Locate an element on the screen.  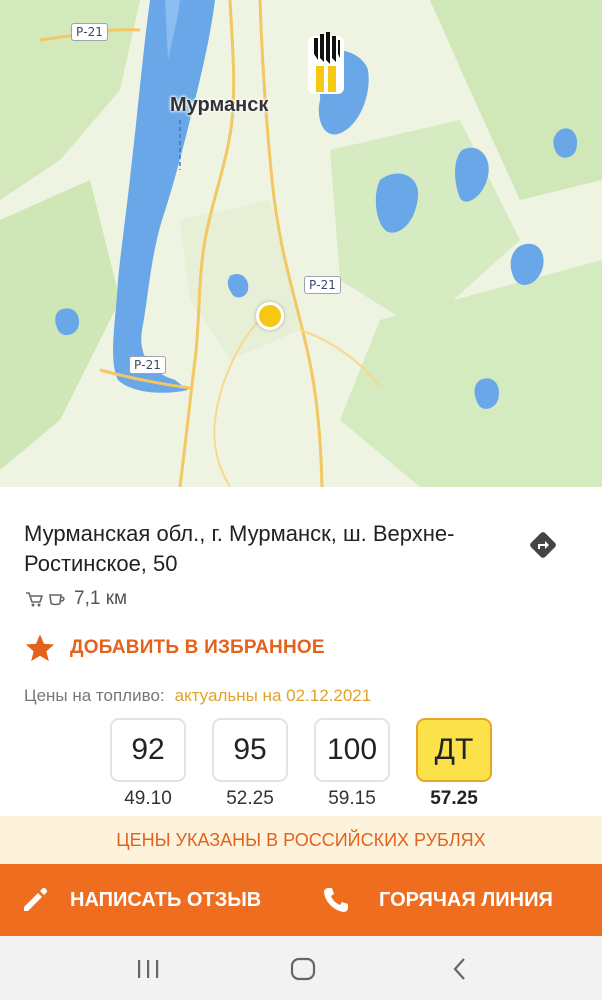
fuel-prices-header: Цены на топливо: актуальны на 02.12.2021 is located at coordinates (197, 696).